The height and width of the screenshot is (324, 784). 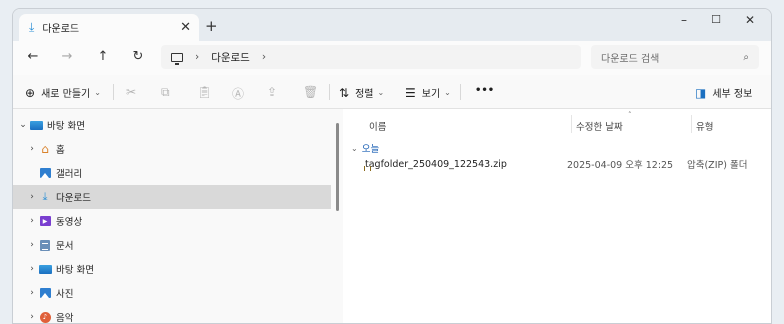 I want to click on music-icon: ♪, so click(x=45, y=317).